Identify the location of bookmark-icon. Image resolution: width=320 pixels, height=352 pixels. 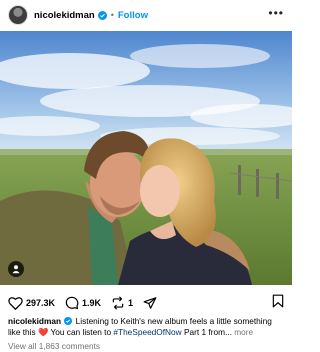
(278, 300).